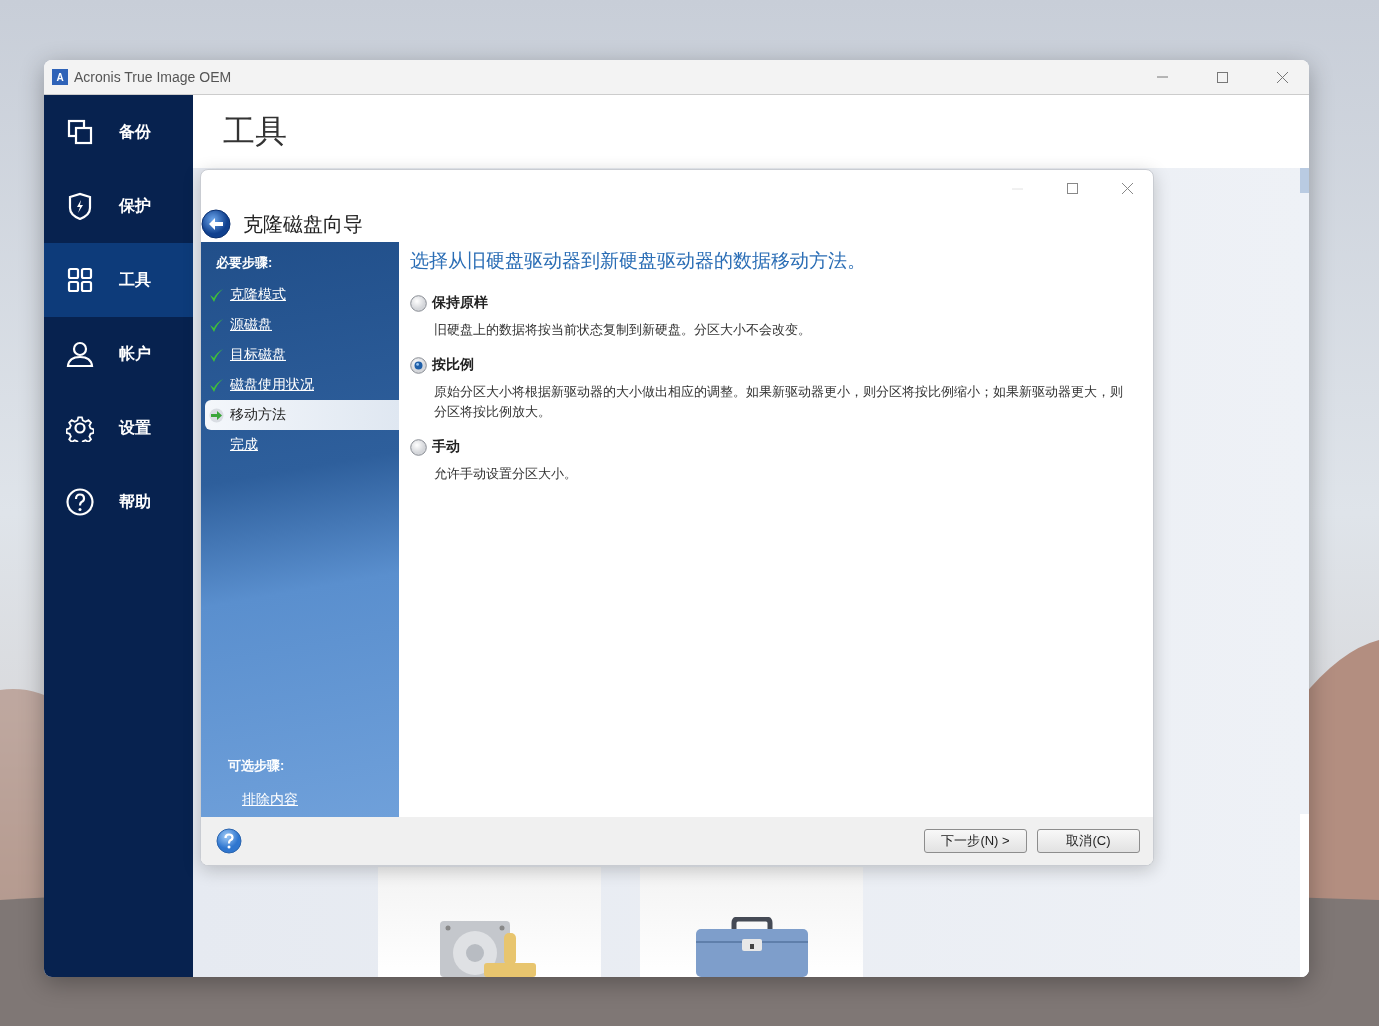 This screenshot has height=1026, width=1379. I want to click on step-link: 完成, so click(244, 445).